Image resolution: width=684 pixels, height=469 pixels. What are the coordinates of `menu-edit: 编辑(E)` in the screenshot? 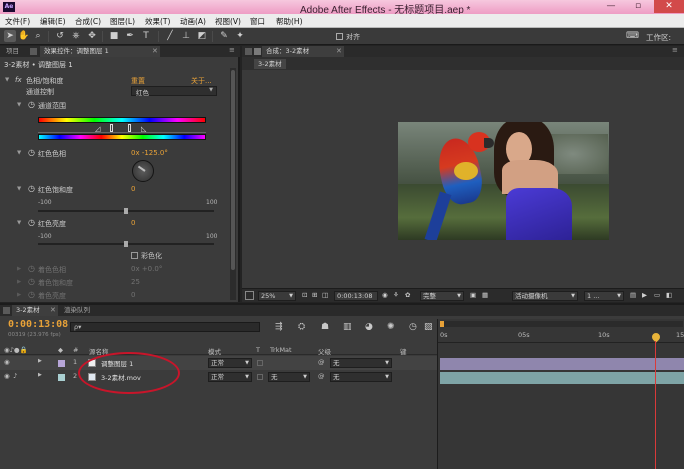 It's located at (53, 21).